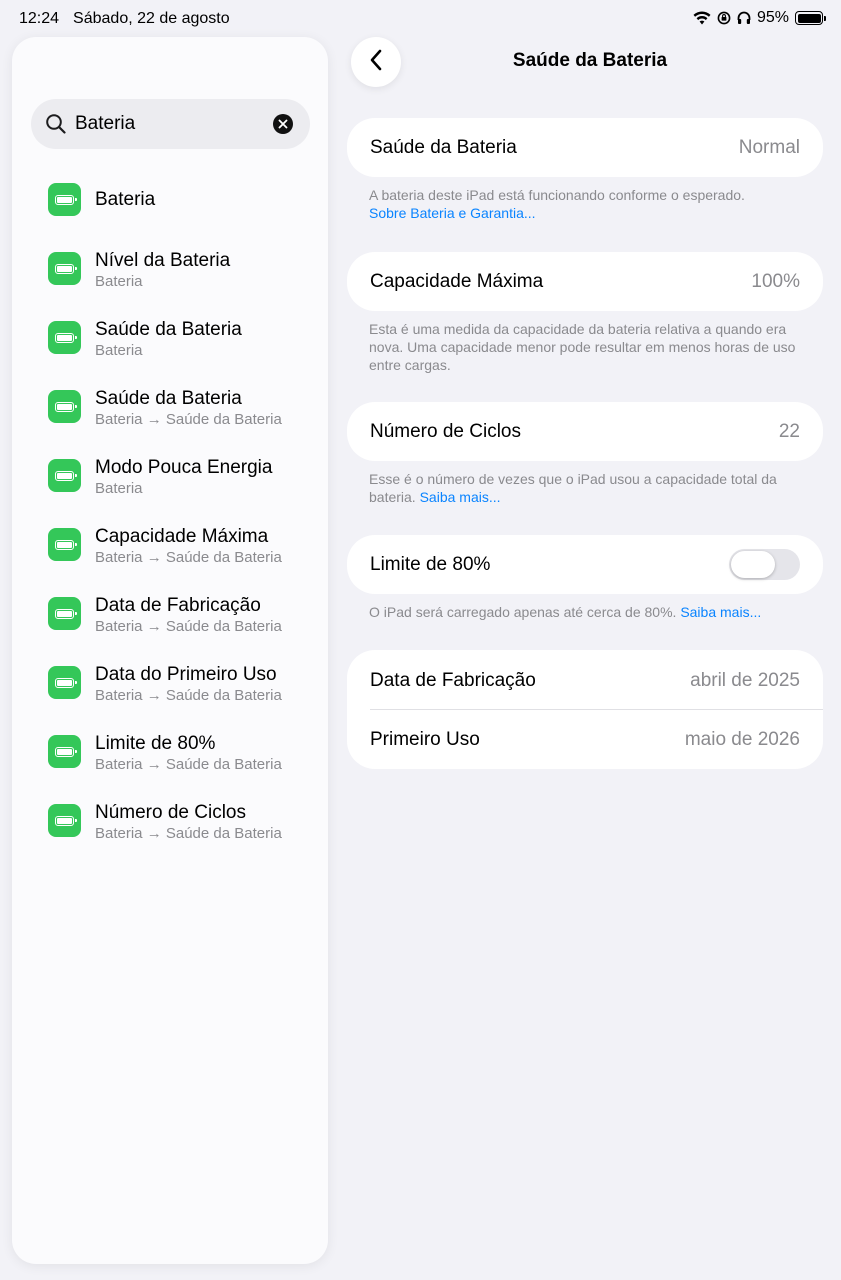 Image resolution: width=841 pixels, height=1280 pixels. I want to click on headphones-icon, so click(744, 18).